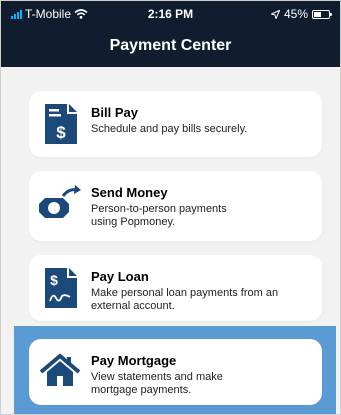 The height and width of the screenshot is (415, 341). I want to click on battery-percent: 45%, so click(295, 14).